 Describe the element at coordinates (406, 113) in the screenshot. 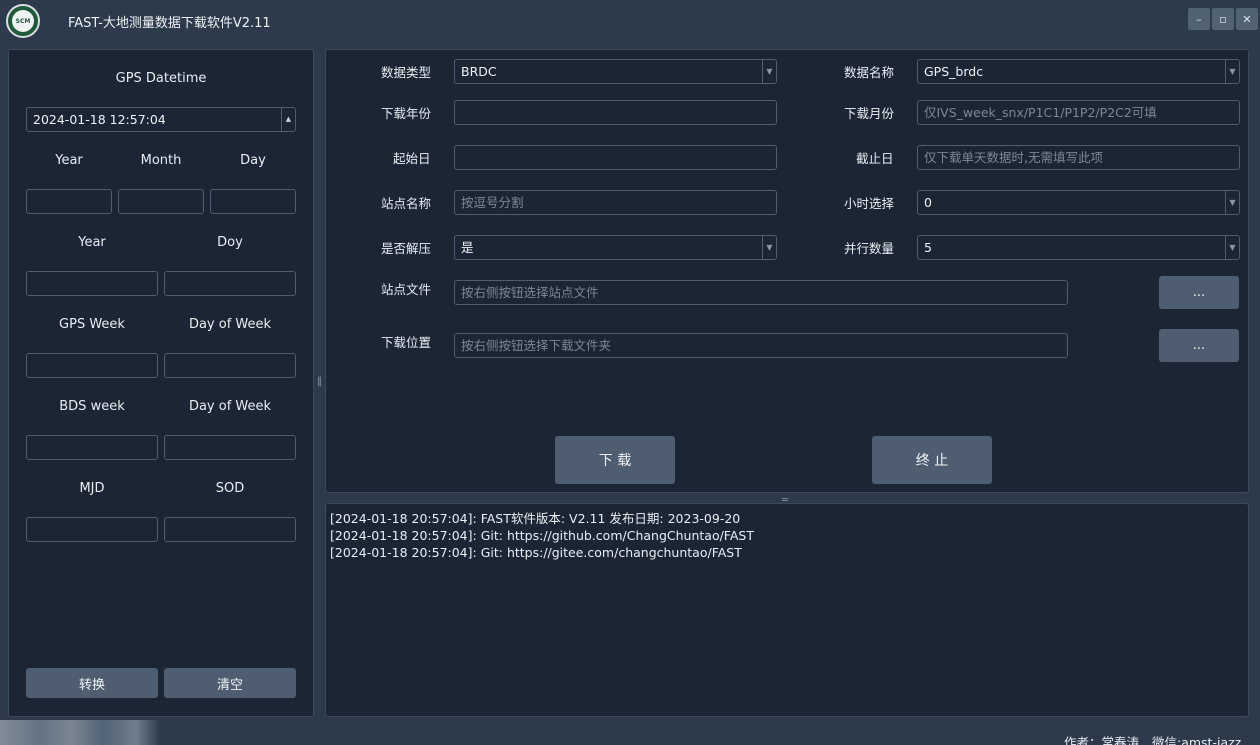

I see `download-year-label: 下载年份` at that location.